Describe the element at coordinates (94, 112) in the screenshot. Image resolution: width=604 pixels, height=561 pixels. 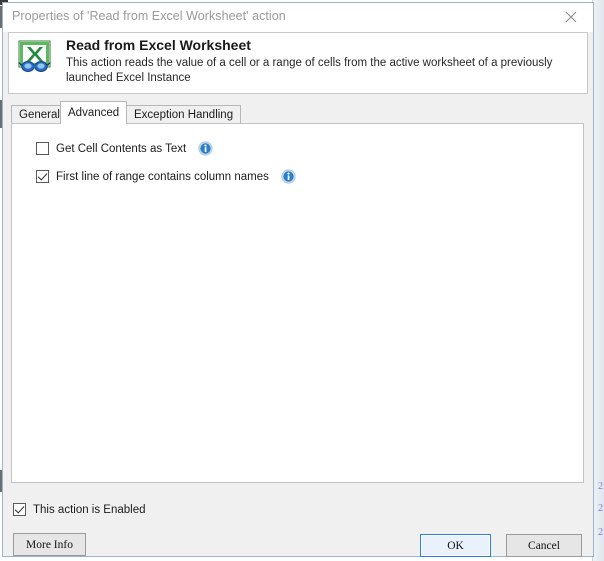
I see `tab-advanced: Advanced` at that location.